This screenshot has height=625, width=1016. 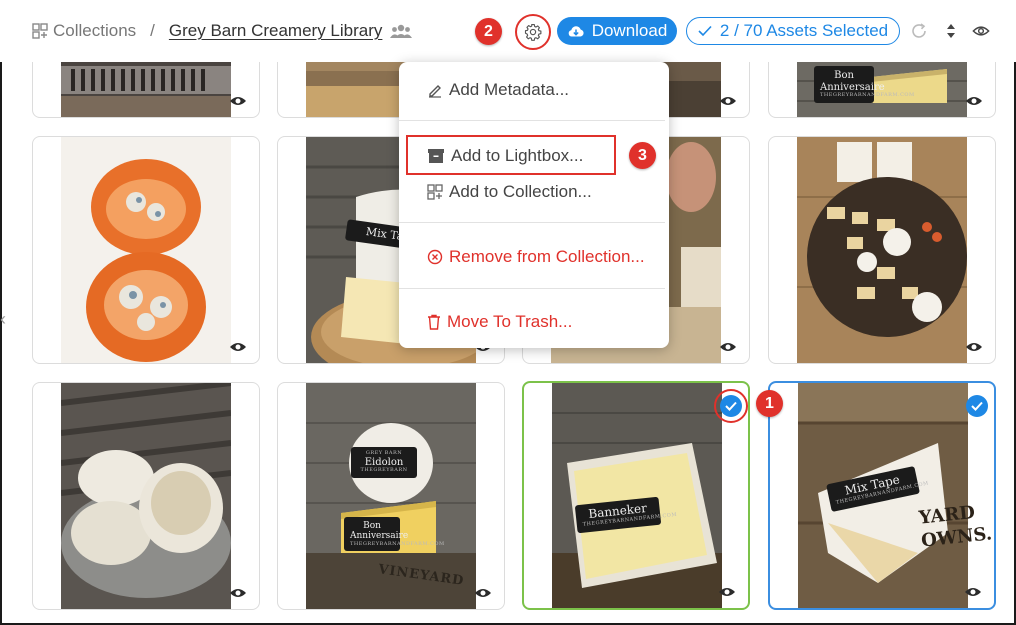 I want to click on selected-check-icon, so click(x=977, y=406).